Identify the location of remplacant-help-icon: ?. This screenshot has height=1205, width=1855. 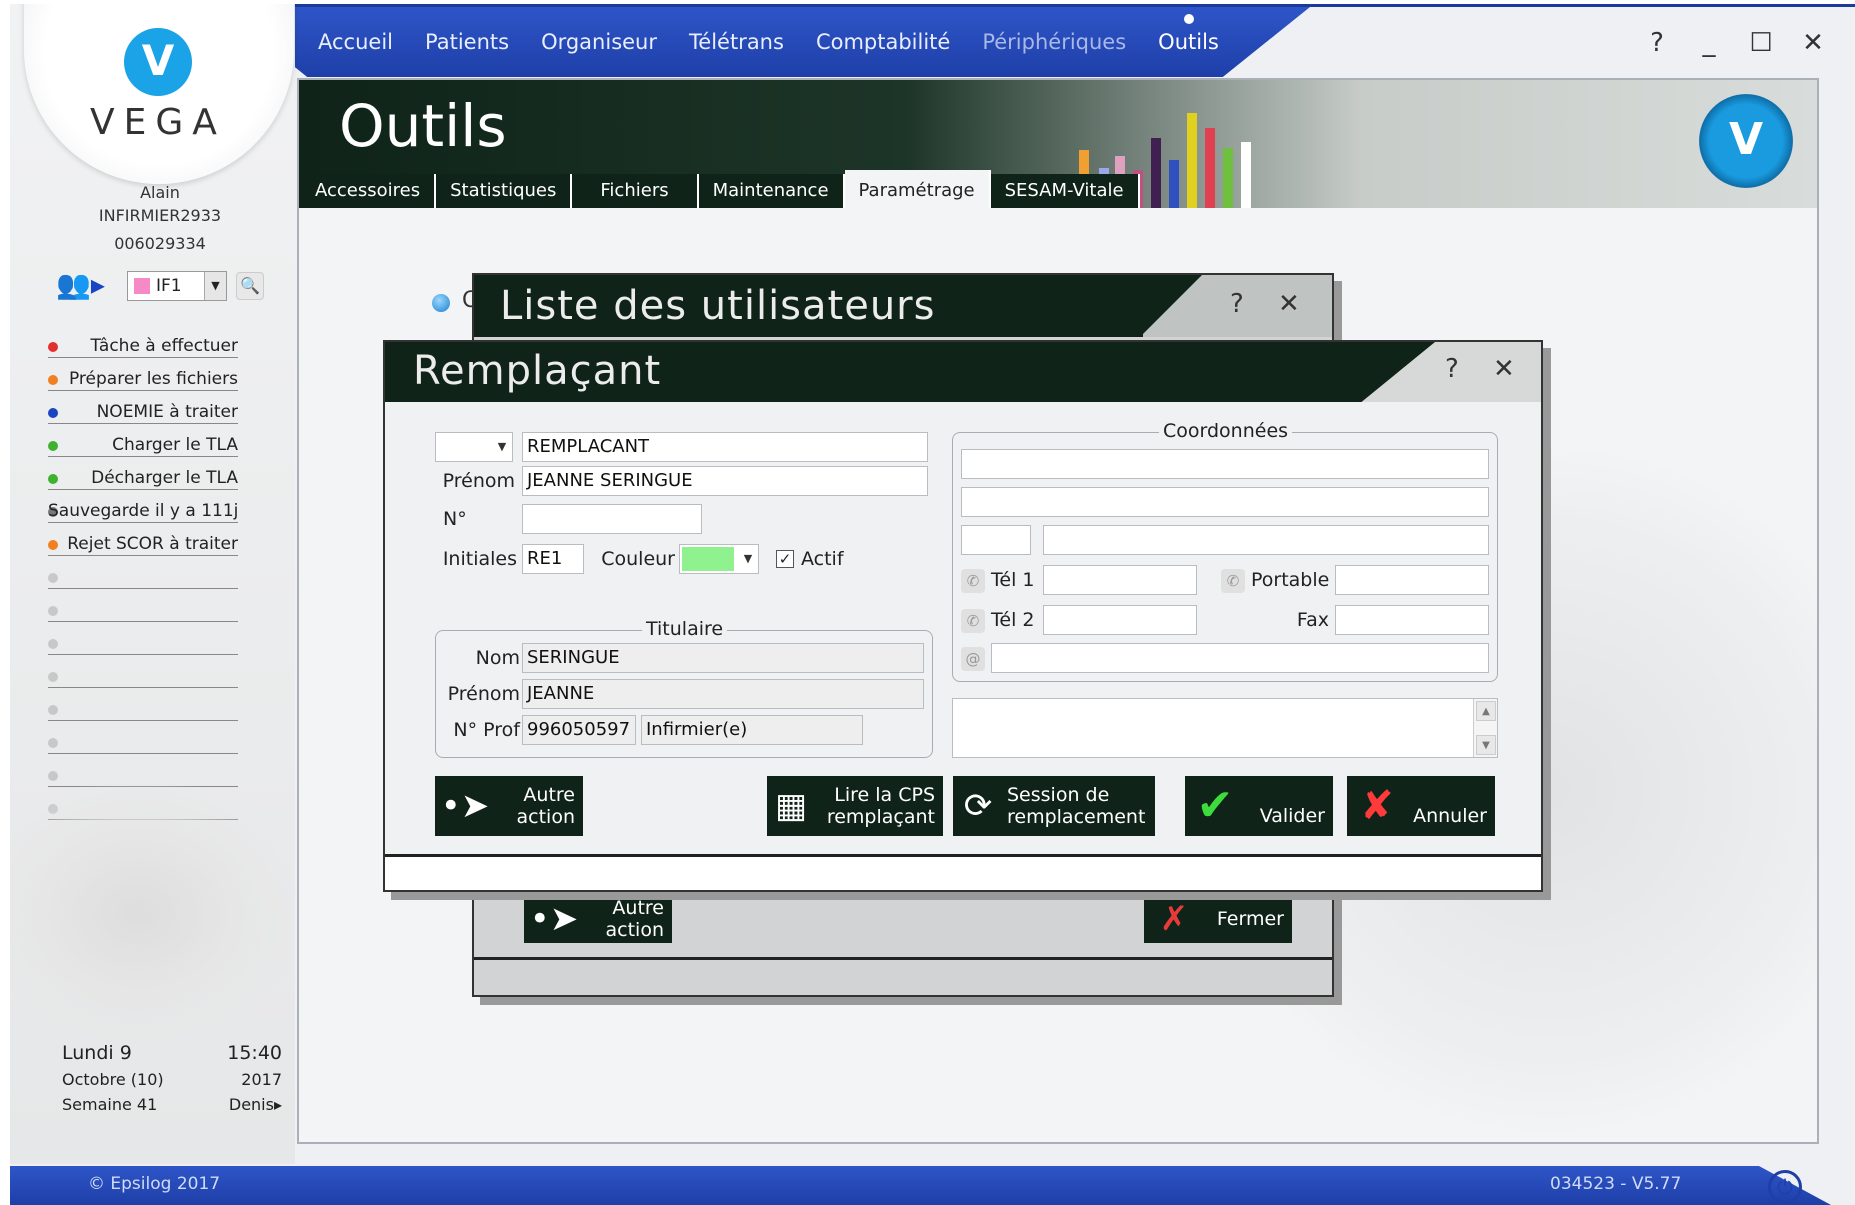
(1452, 369).